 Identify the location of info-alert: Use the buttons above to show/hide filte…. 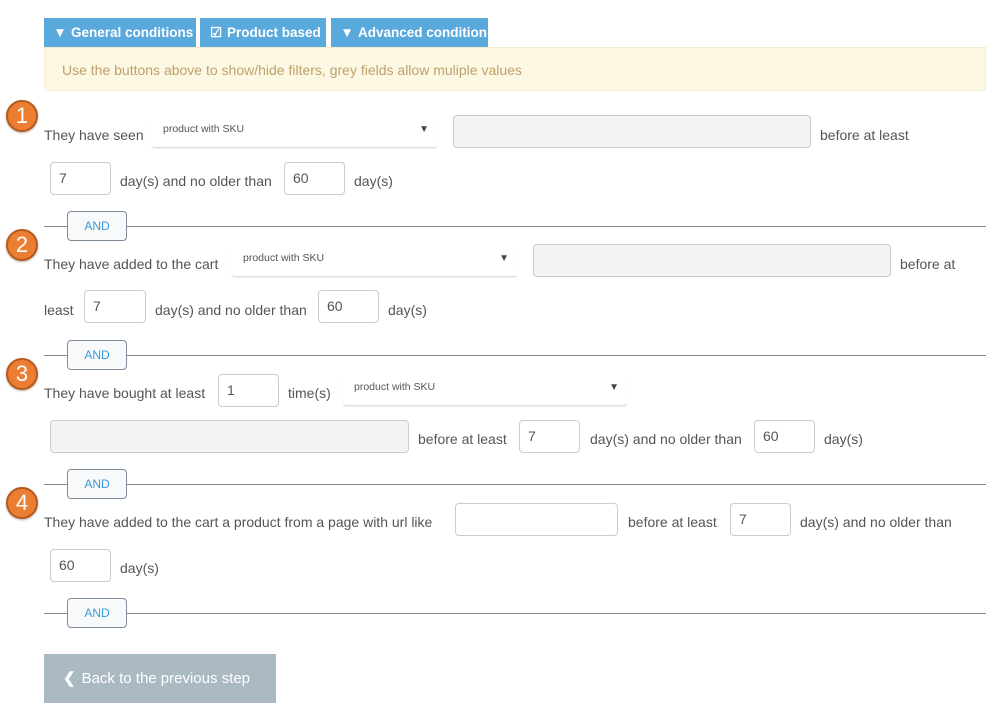
(515, 69).